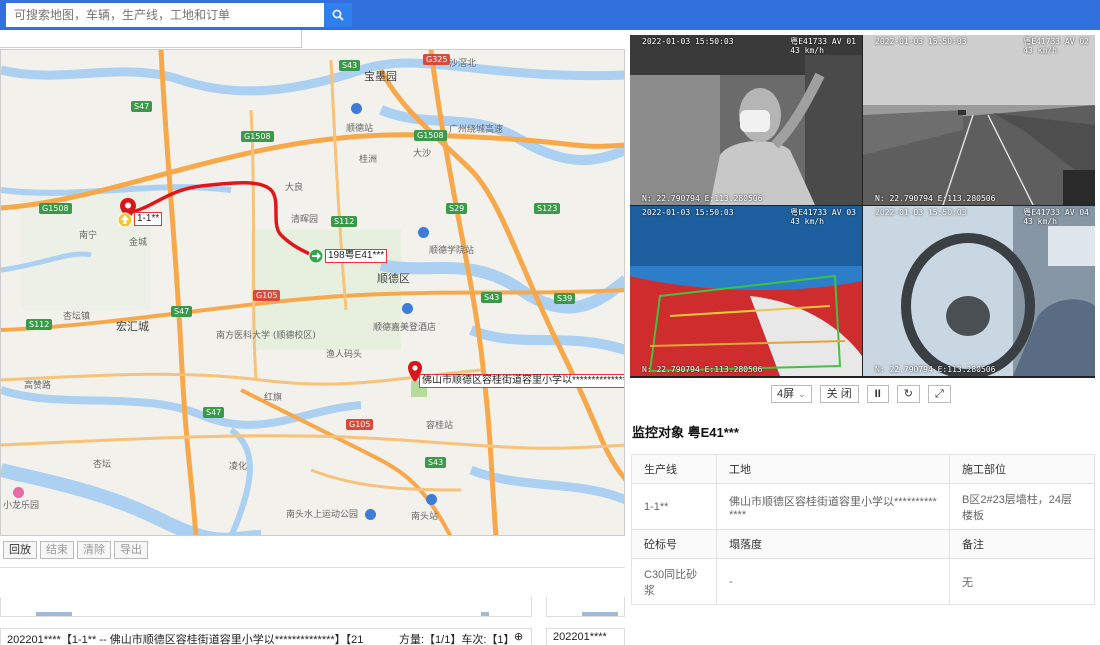 The image size is (1100, 645). Describe the element at coordinates (316, 256) in the screenshot. I see `vehicle-marker-icon` at that location.